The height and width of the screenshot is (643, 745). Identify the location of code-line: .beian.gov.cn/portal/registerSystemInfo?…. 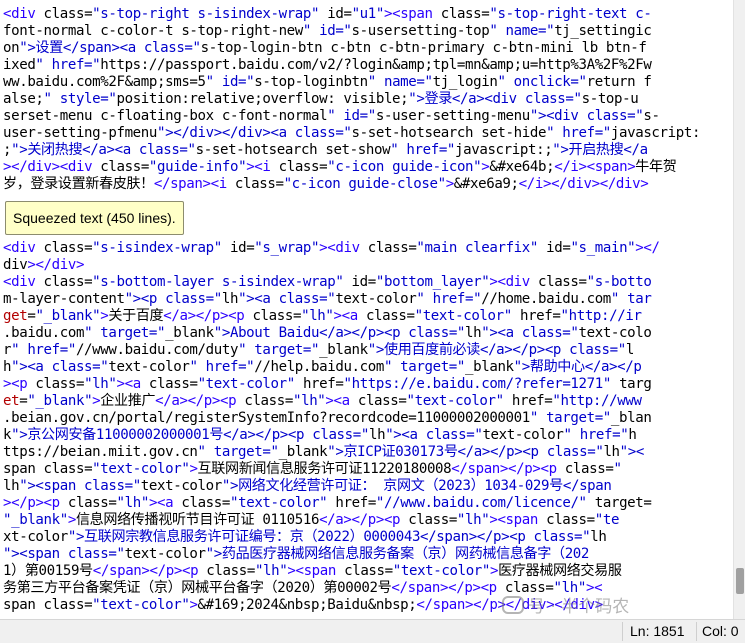
(327, 418).